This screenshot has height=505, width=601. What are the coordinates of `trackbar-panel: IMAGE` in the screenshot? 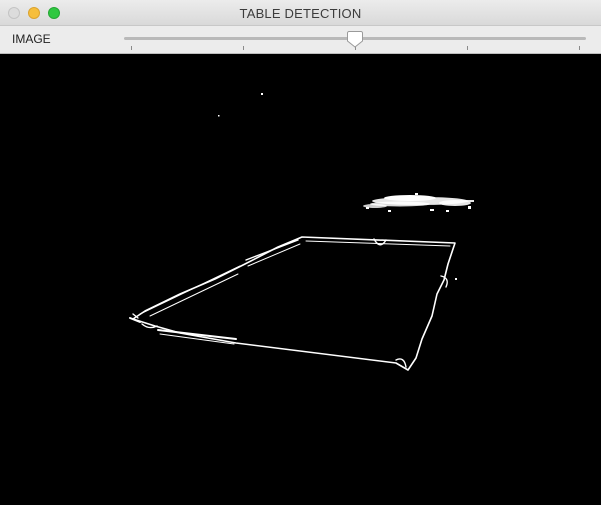 It's located at (300, 40).